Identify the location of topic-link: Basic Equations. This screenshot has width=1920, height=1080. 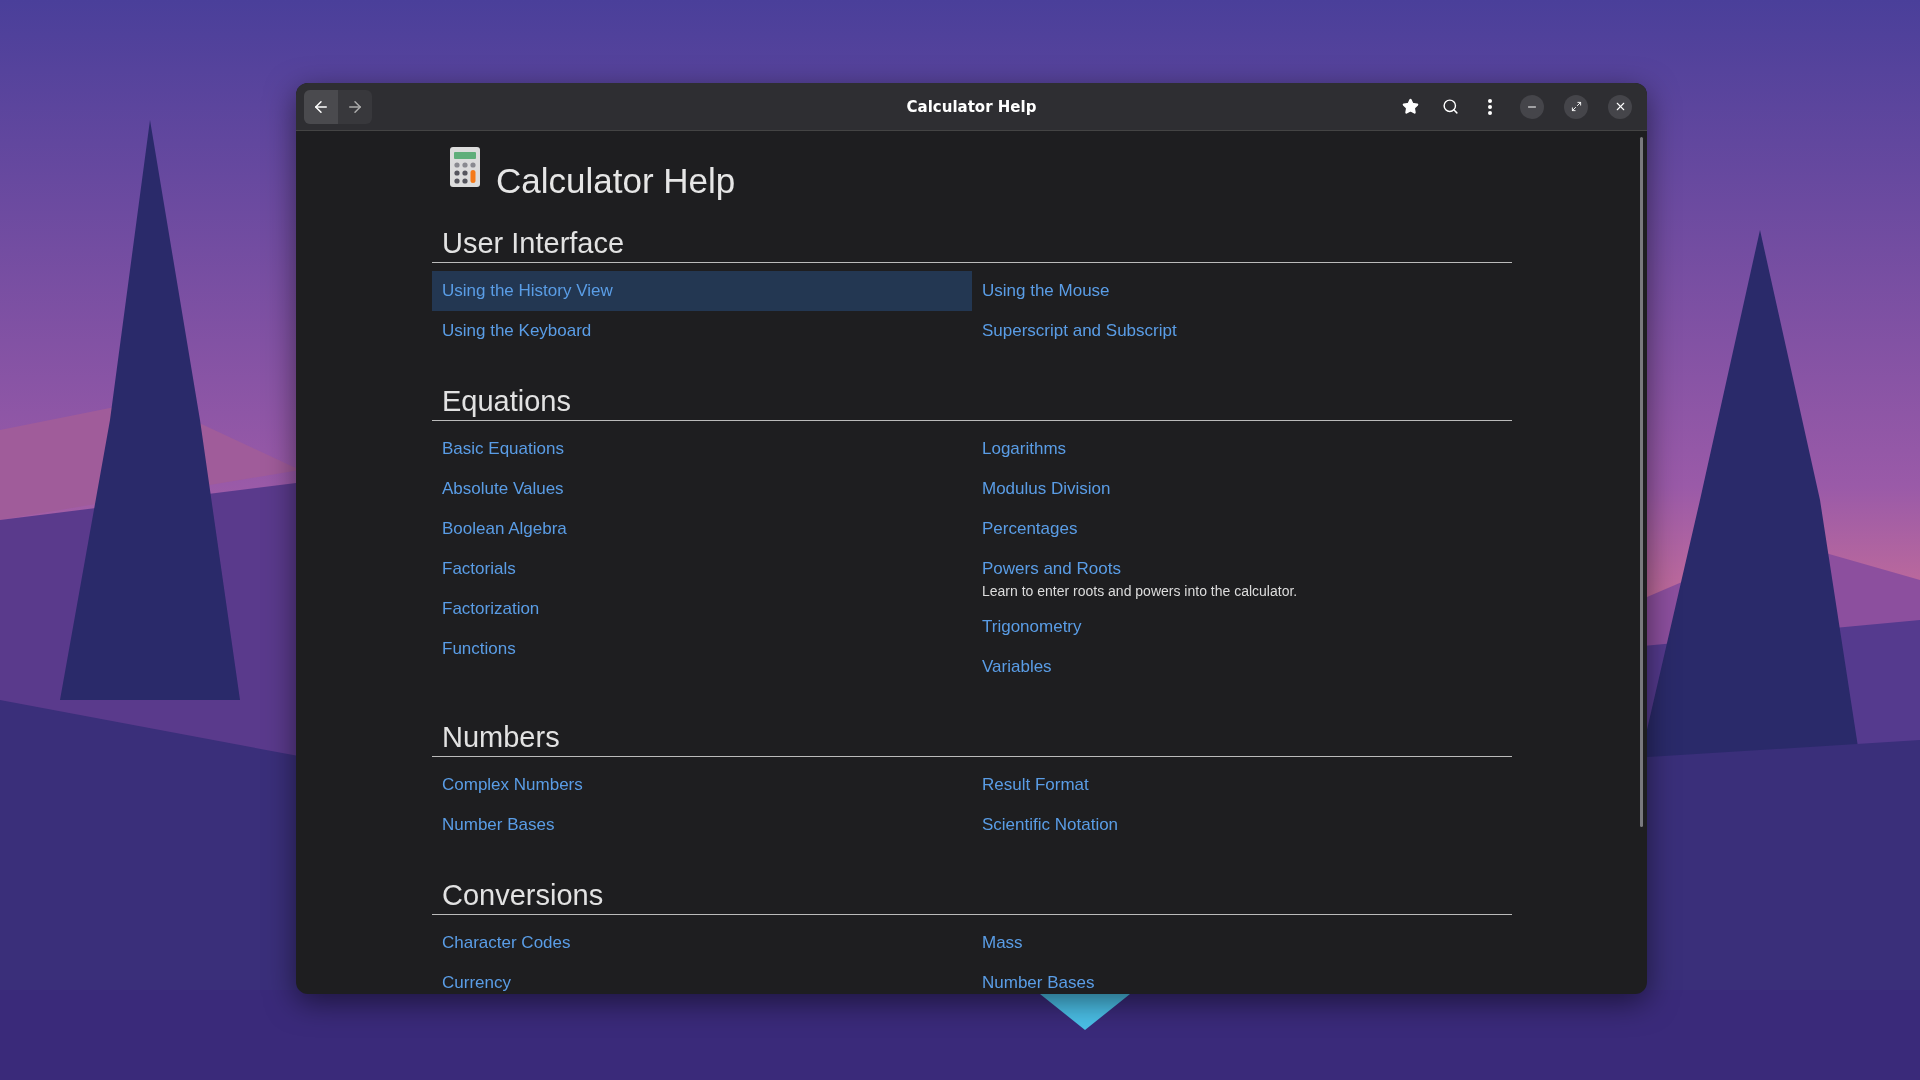
(702, 449).